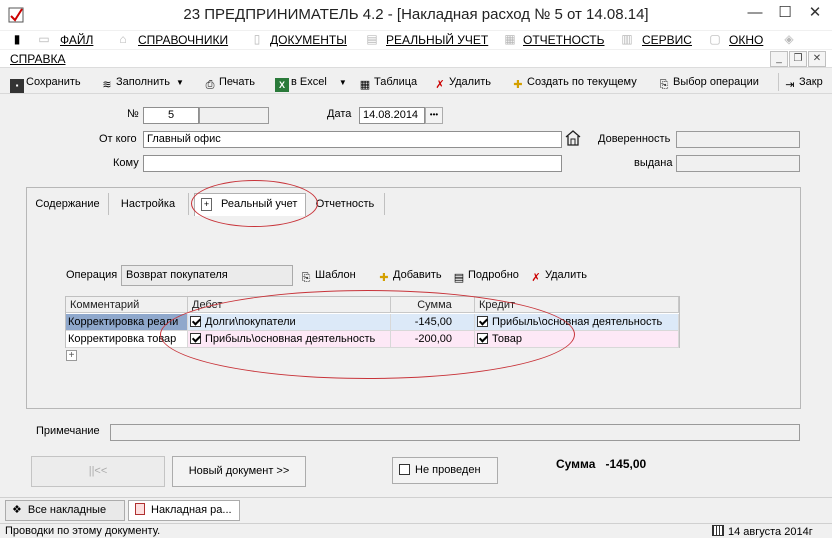  What do you see at coordinates (470, 82) in the screenshot?
I see `delete-label: Удалить` at bounding box center [470, 82].